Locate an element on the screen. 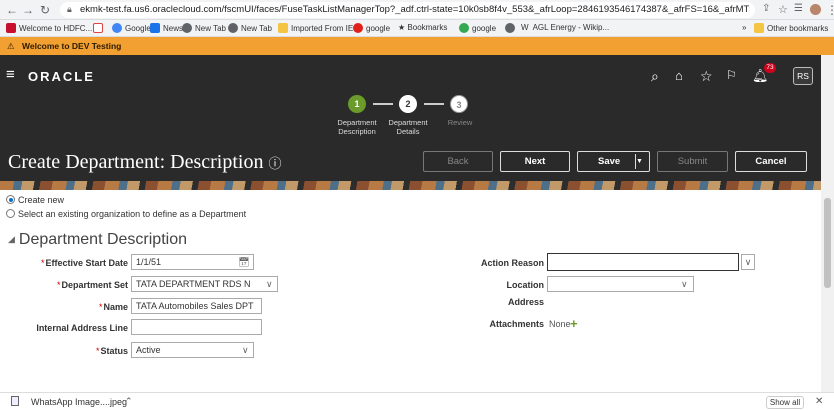 This screenshot has width=834, height=410. action-reason-input is located at coordinates (643, 262).